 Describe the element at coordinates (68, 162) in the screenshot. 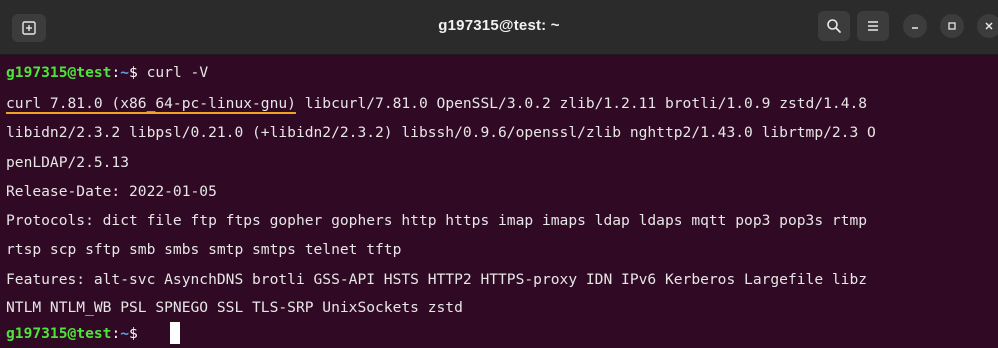

I see `output-line-3: penLDAP/2.5.13` at that location.